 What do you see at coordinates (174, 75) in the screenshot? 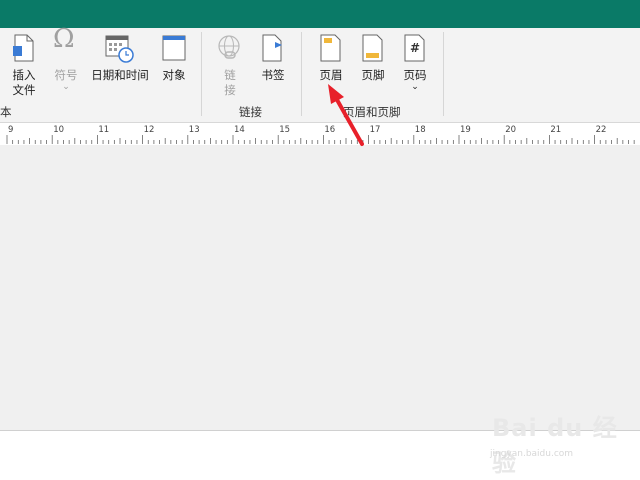
I see `object-label: 对象` at bounding box center [174, 75].